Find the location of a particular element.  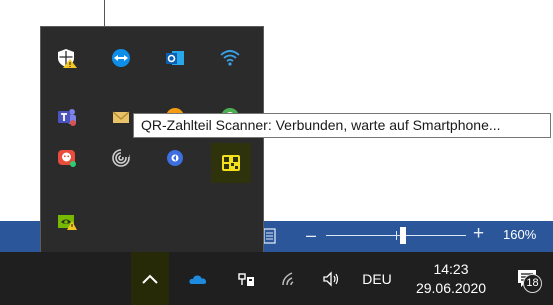

tray-icon-outlook is located at coordinates (175, 58).